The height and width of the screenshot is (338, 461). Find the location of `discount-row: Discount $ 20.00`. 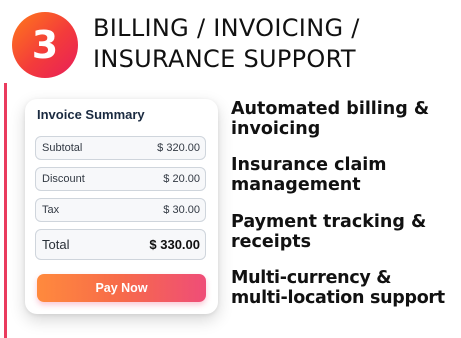

discount-row: Discount $ 20.00 is located at coordinates (120, 179).